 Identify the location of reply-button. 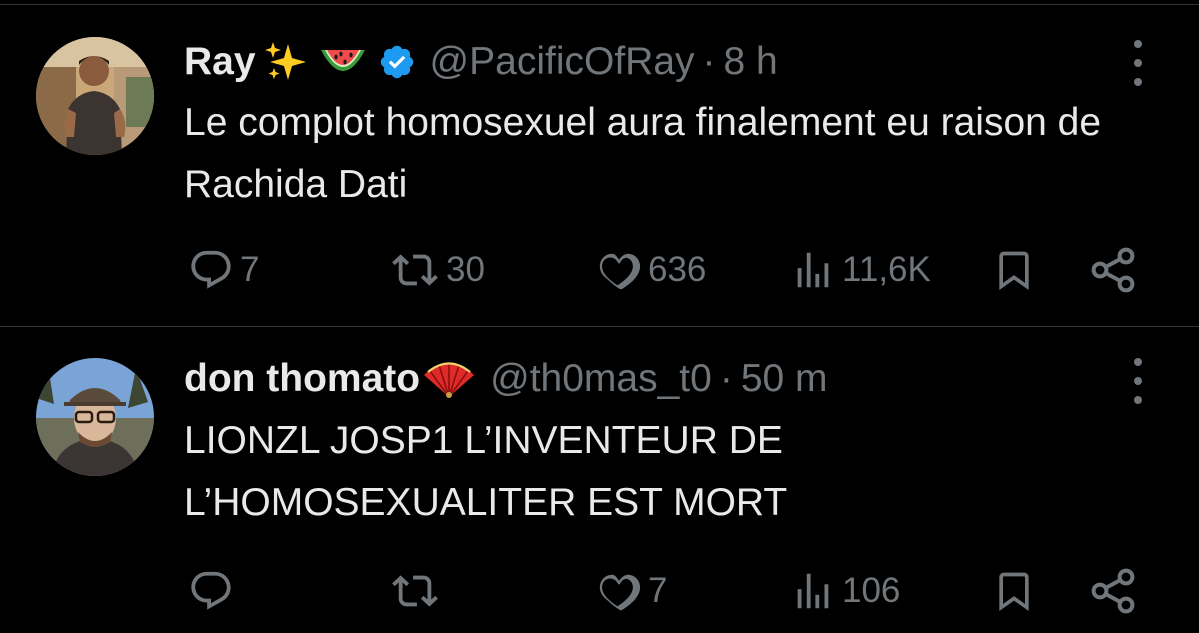
(214, 591).